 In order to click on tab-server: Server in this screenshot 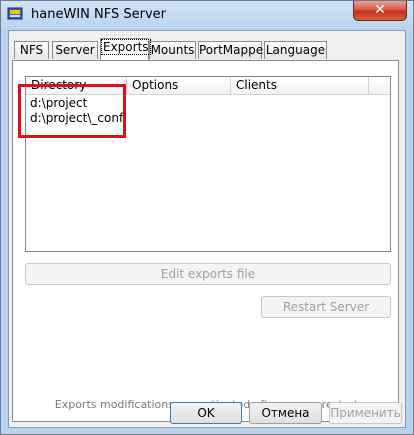, I will do `click(75, 50)`.